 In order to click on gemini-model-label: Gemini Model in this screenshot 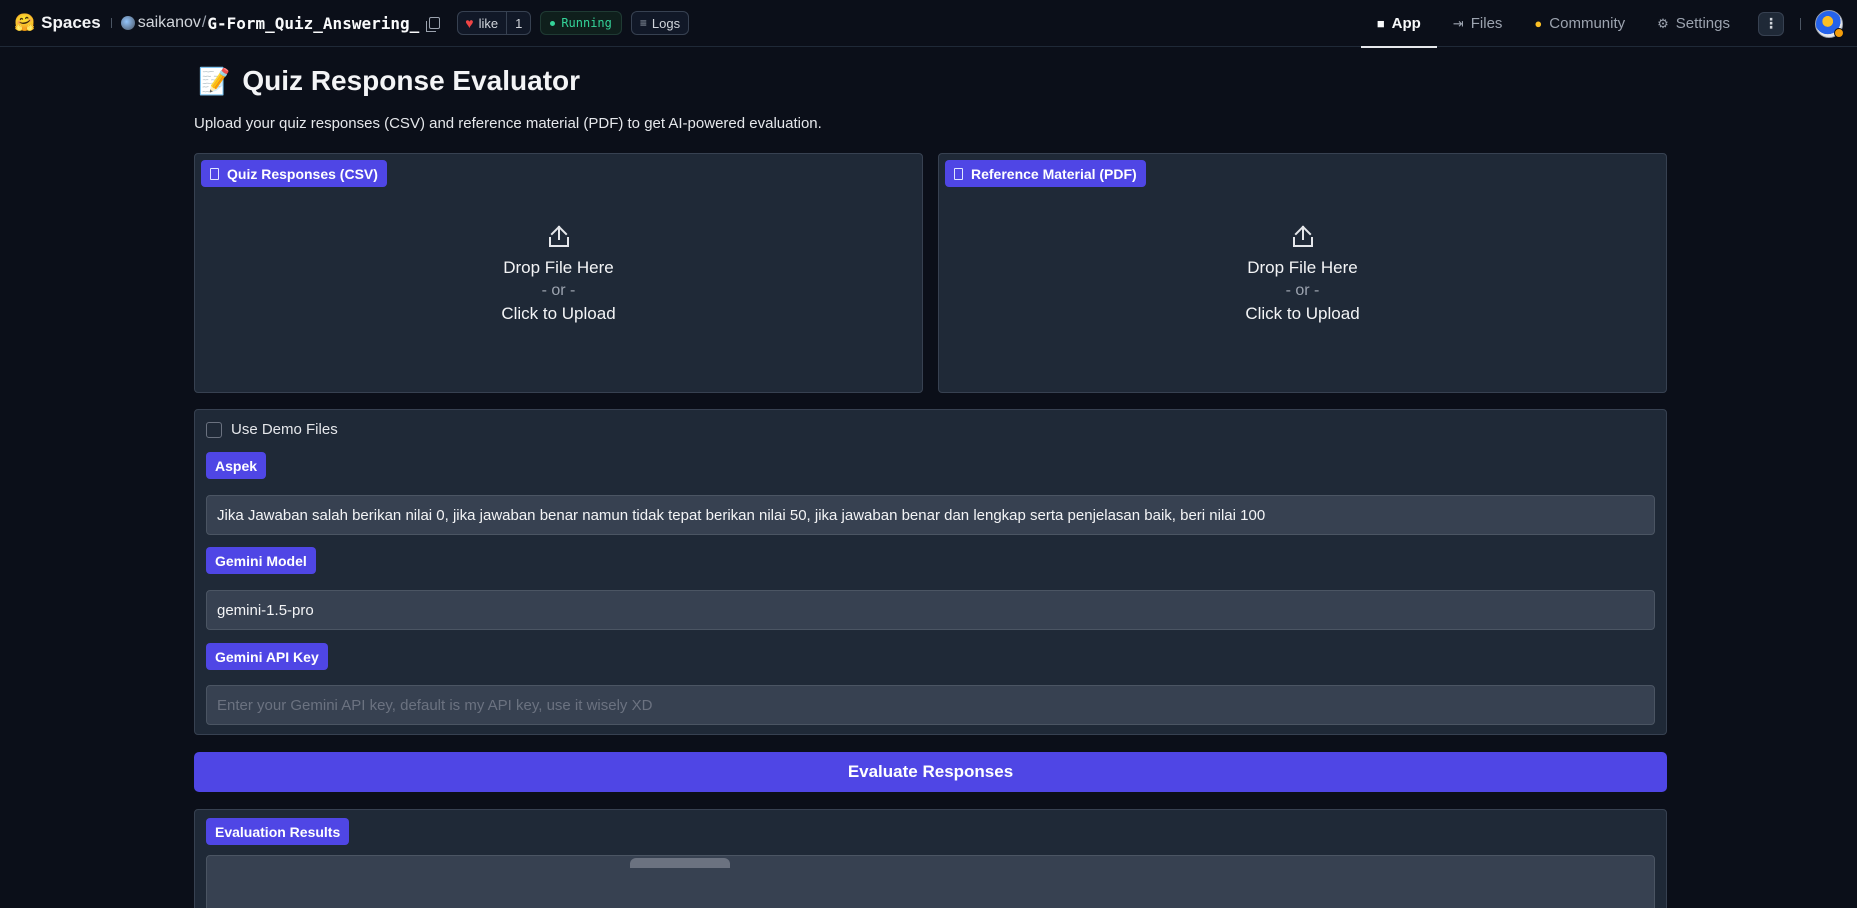, I will do `click(261, 560)`.